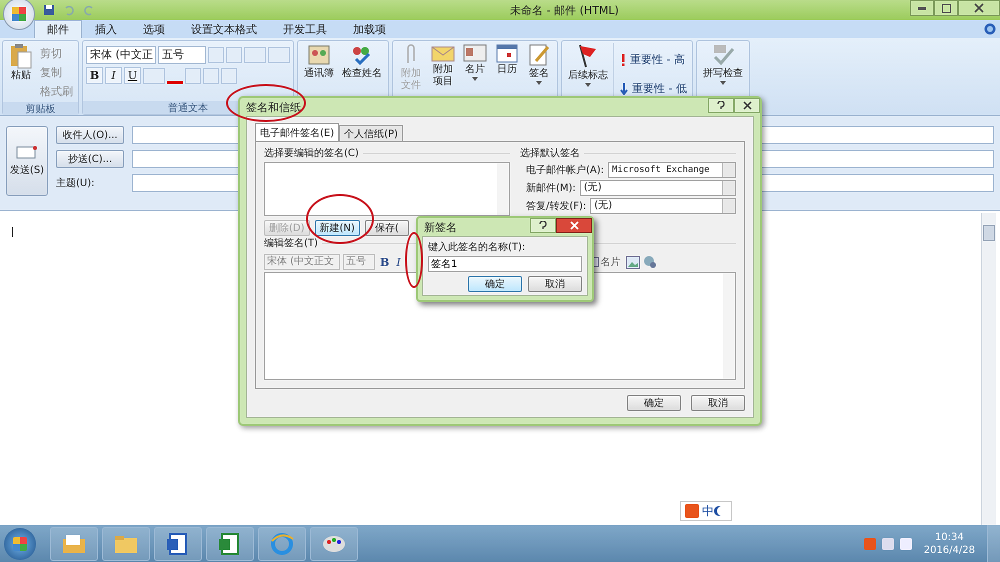  What do you see at coordinates (337, 228) in the screenshot?
I see `dialog-button: 新建(N)` at bounding box center [337, 228].